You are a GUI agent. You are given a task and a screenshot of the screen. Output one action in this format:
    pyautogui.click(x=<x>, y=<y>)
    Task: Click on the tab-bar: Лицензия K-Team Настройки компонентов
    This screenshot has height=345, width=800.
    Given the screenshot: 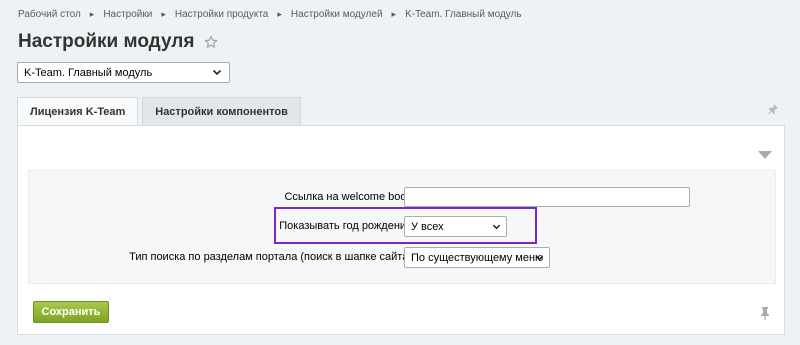 What is the action you would take?
    pyautogui.click(x=159, y=111)
    